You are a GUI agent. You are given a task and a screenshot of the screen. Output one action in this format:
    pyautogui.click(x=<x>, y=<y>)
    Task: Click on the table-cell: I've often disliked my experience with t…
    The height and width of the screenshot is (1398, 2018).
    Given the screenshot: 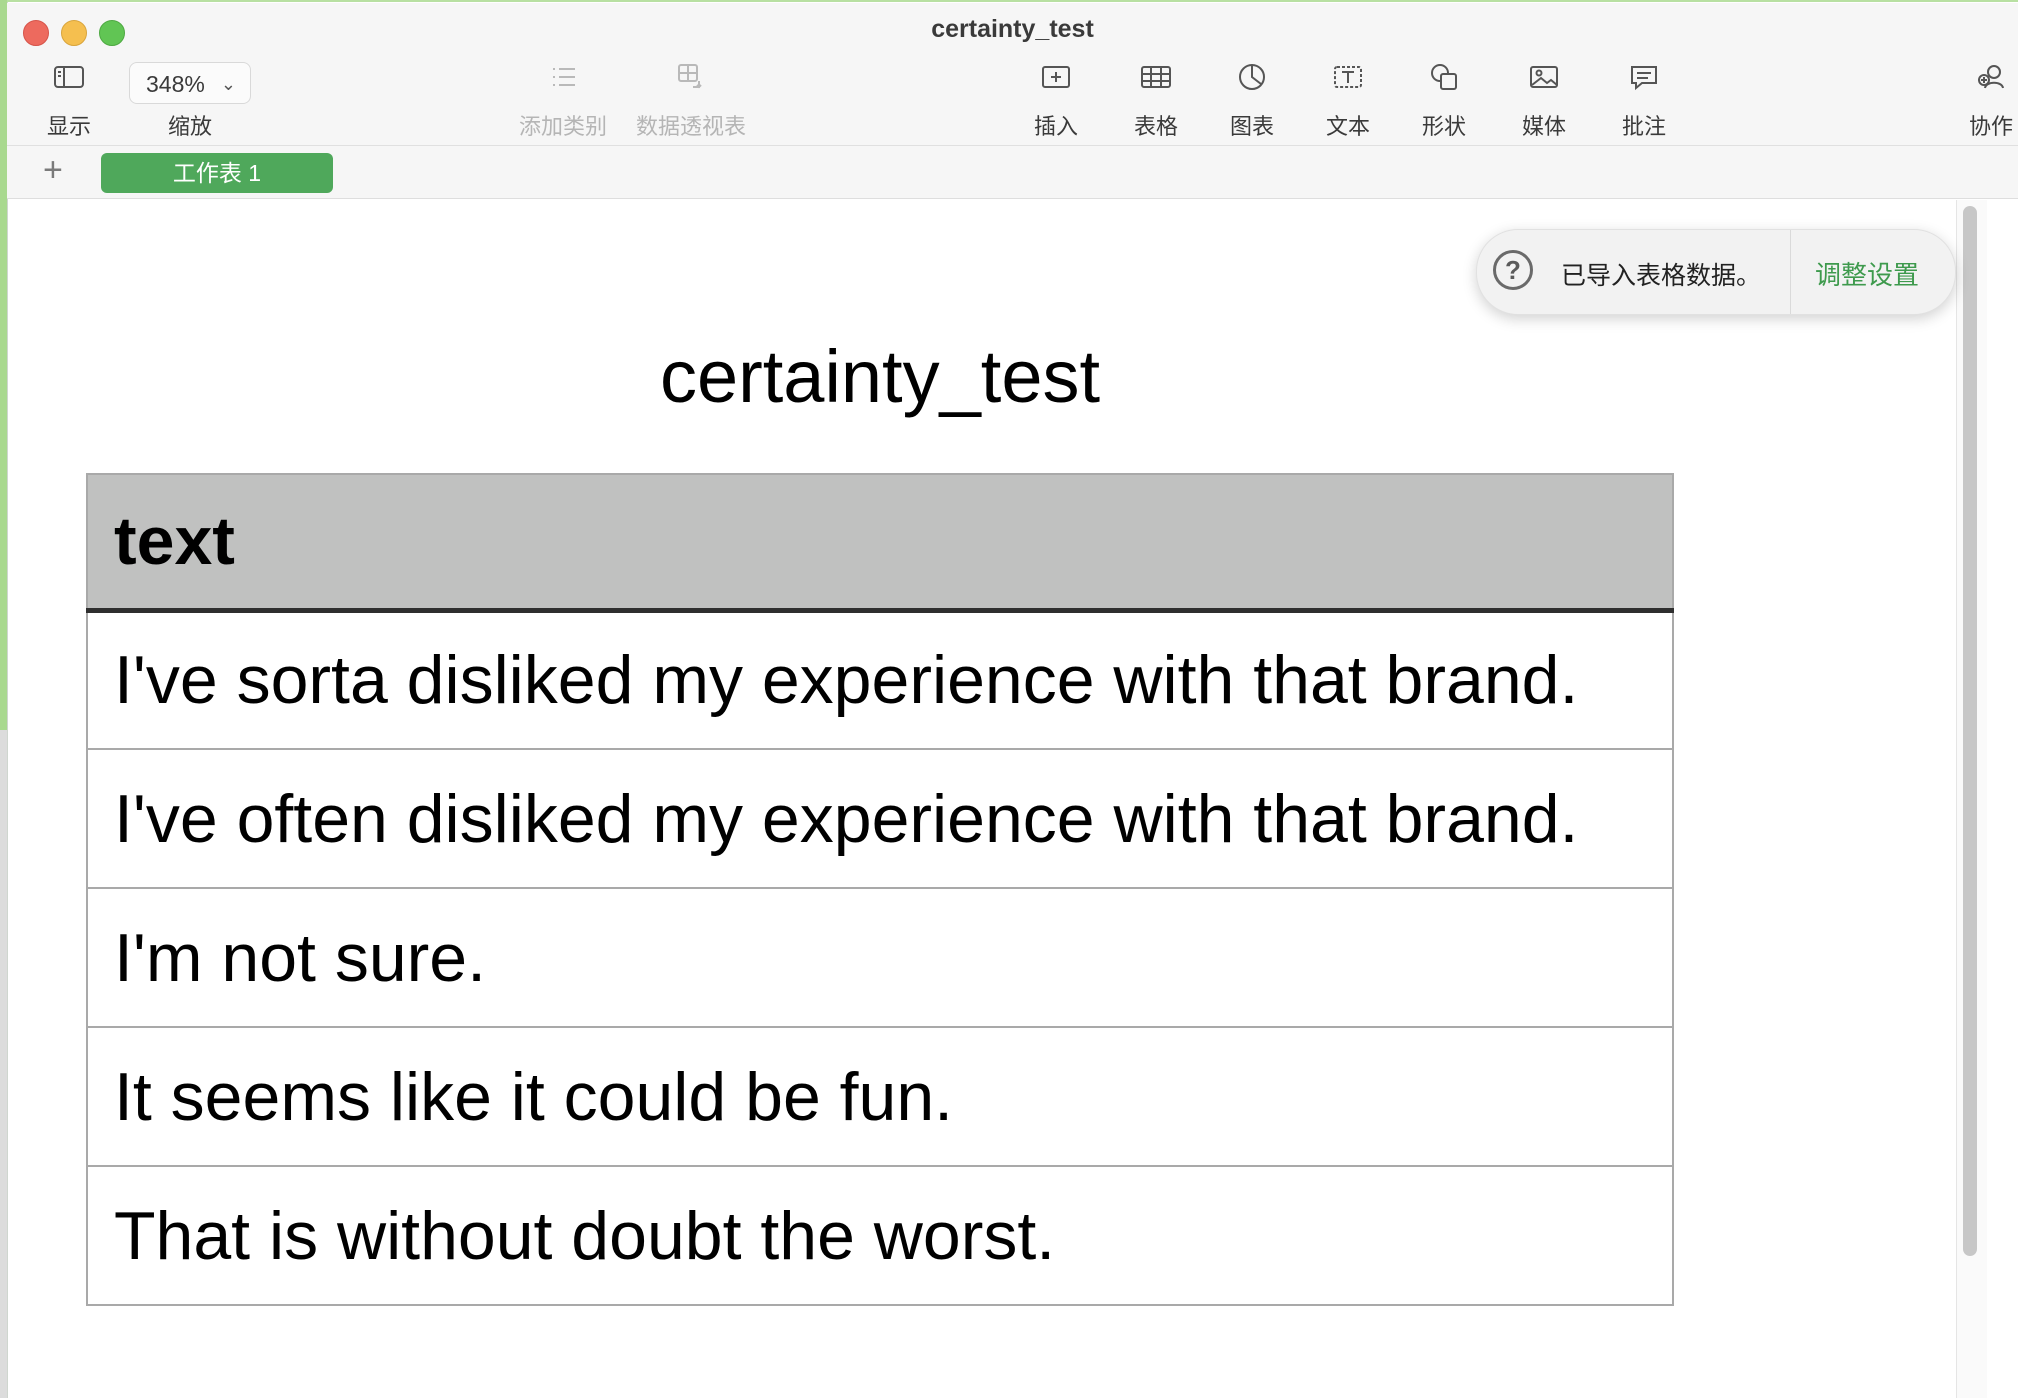 What is the action you would take?
    pyautogui.click(x=880, y=818)
    